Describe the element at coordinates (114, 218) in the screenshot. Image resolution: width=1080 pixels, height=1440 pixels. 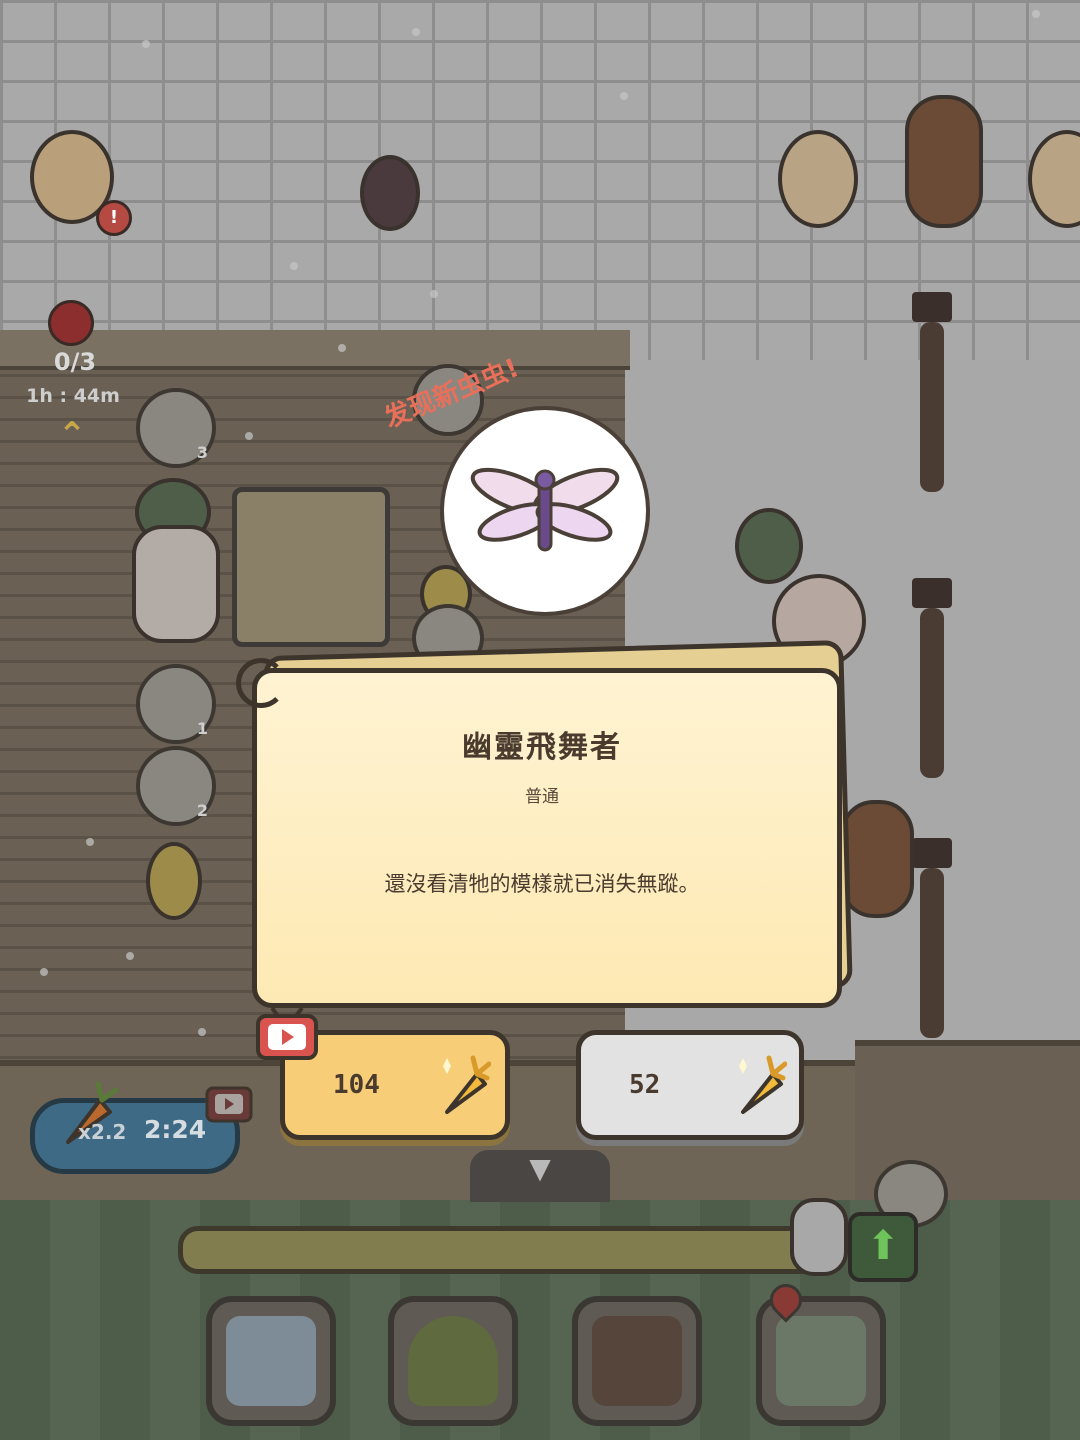
I see `alert-icon: !` at that location.